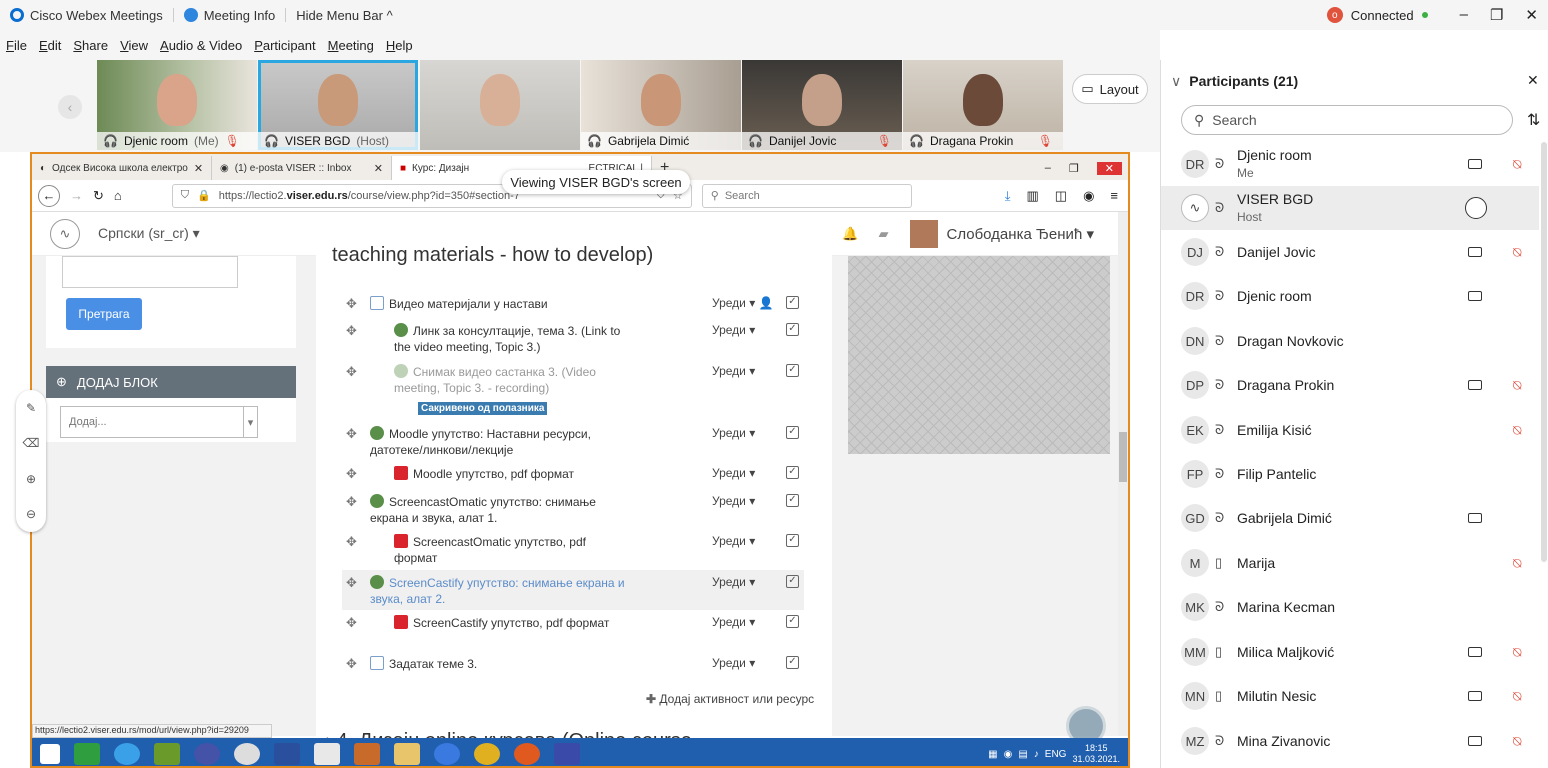  What do you see at coordinates (1347, 120) in the screenshot?
I see `participant-search-input: ⚲ Search` at bounding box center [1347, 120].